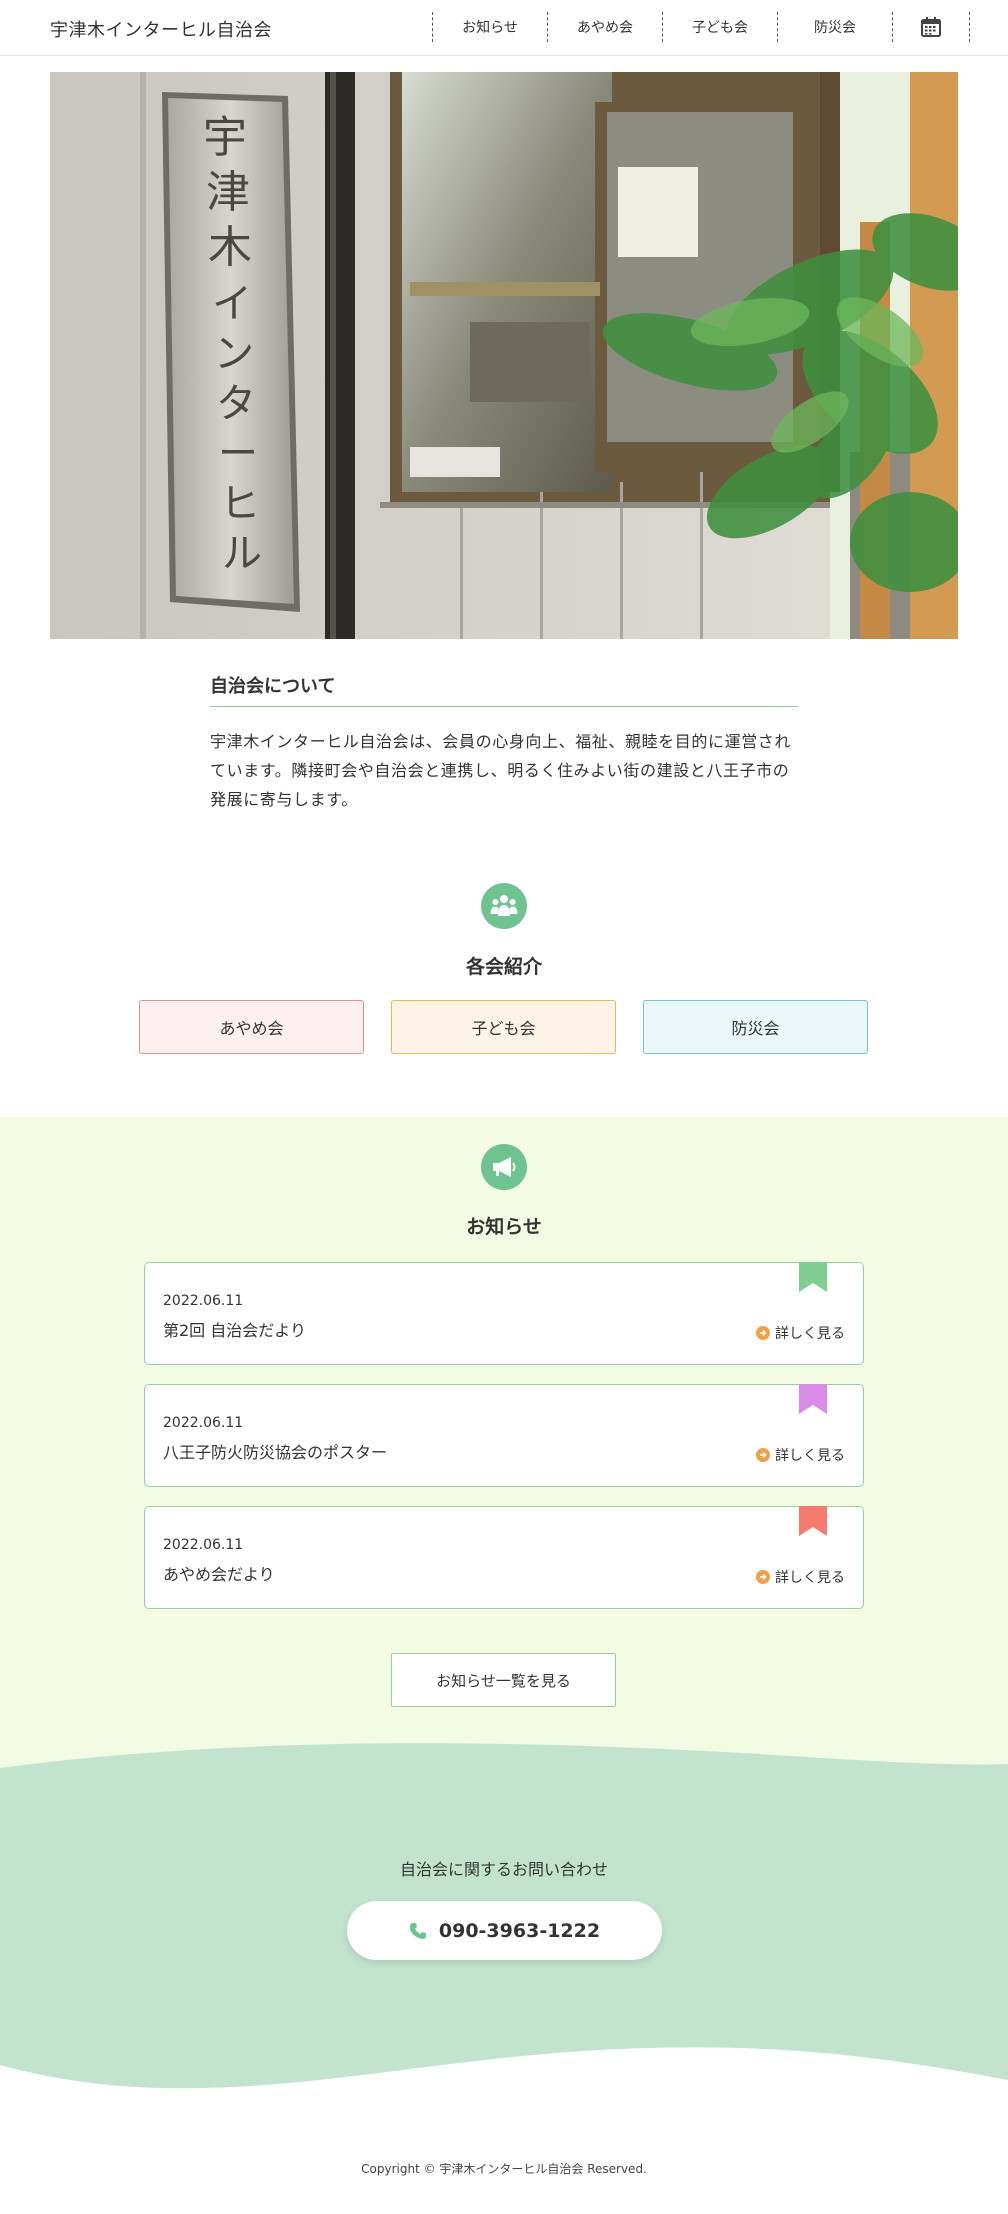 The image size is (1008, 2214). I want to click on nav-item-news: お知らせ, so click(489, 27).